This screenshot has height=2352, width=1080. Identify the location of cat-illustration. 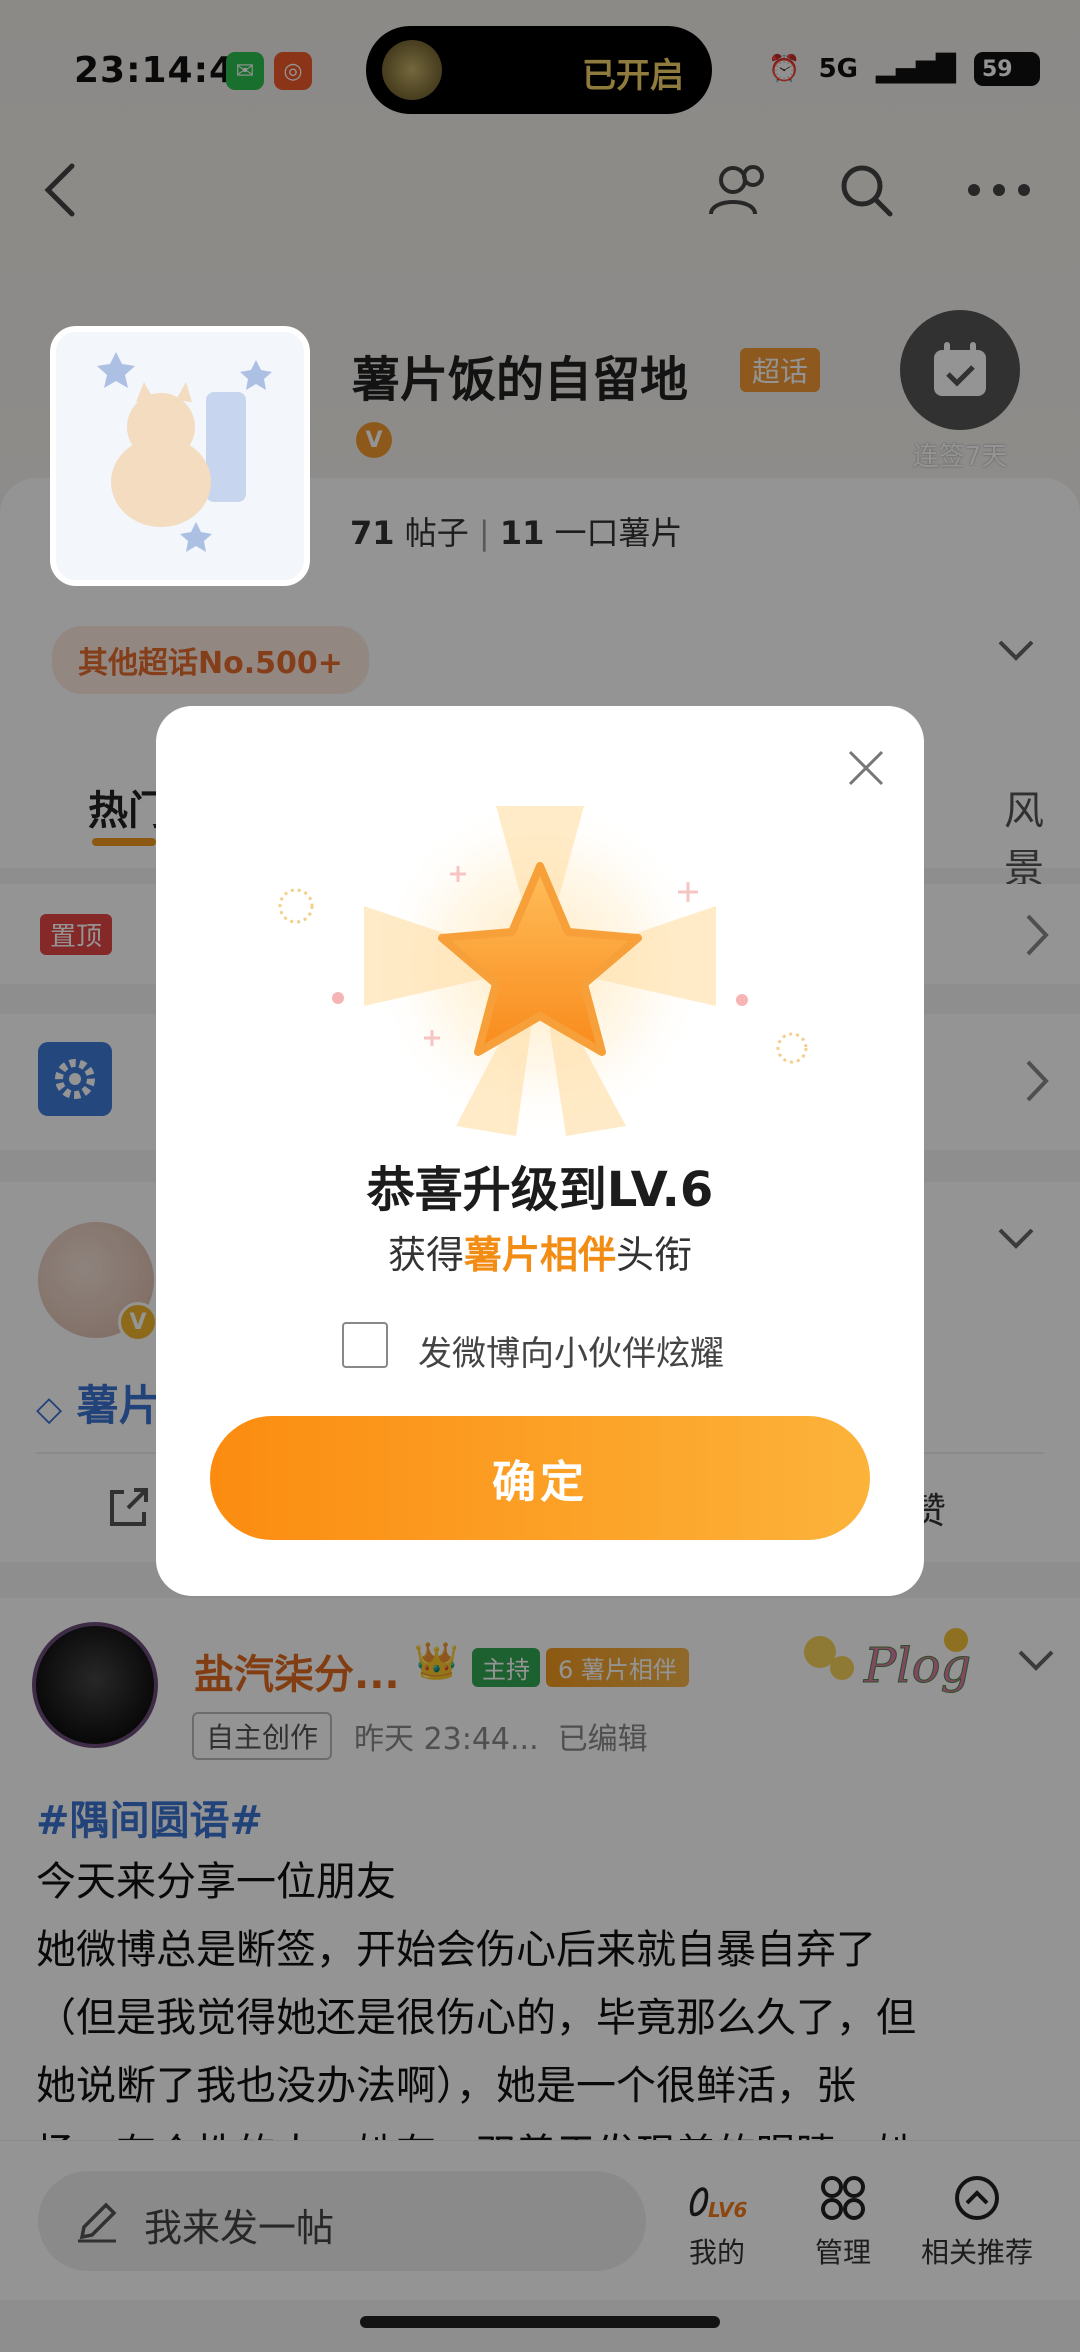
(180, 456).